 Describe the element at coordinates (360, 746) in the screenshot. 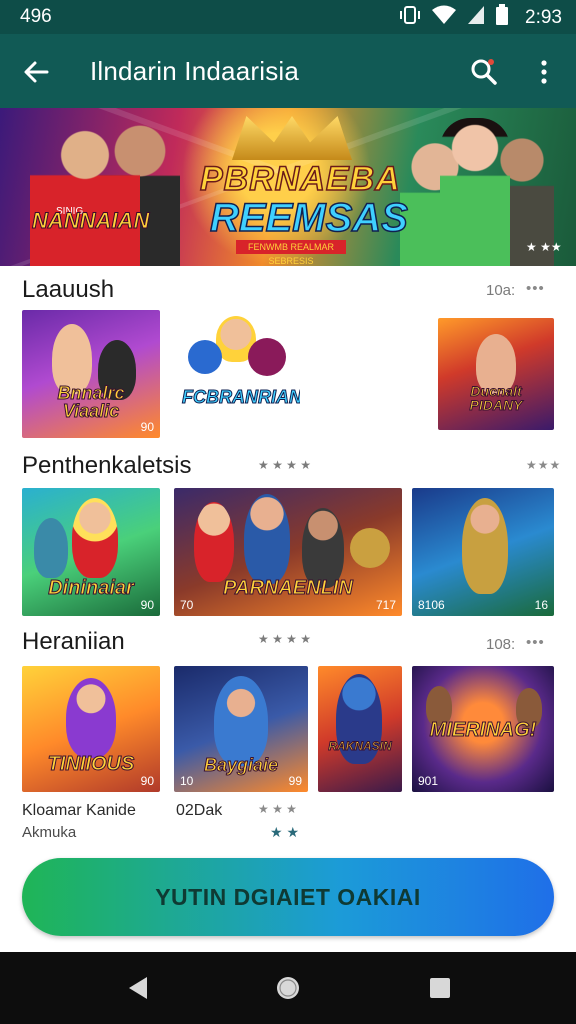

I see `tile-art-title: RAKNASIN` at that location.